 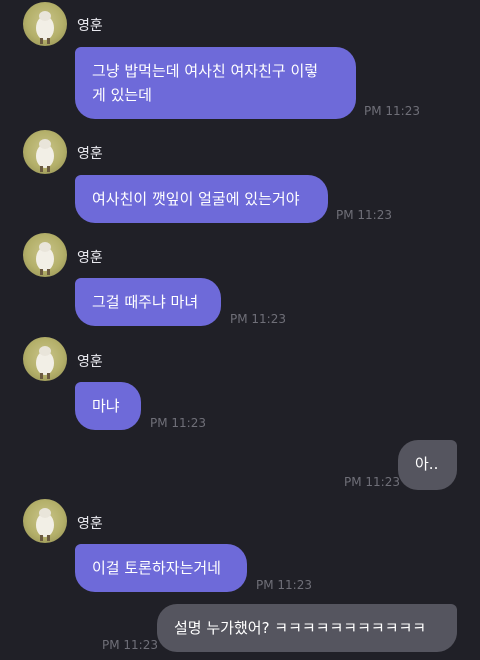 What do you see at coordinates (156, 568) in the screenshot?
I see `message-text: 이걸 토론하자는거네` at bounding box center [156, 568].